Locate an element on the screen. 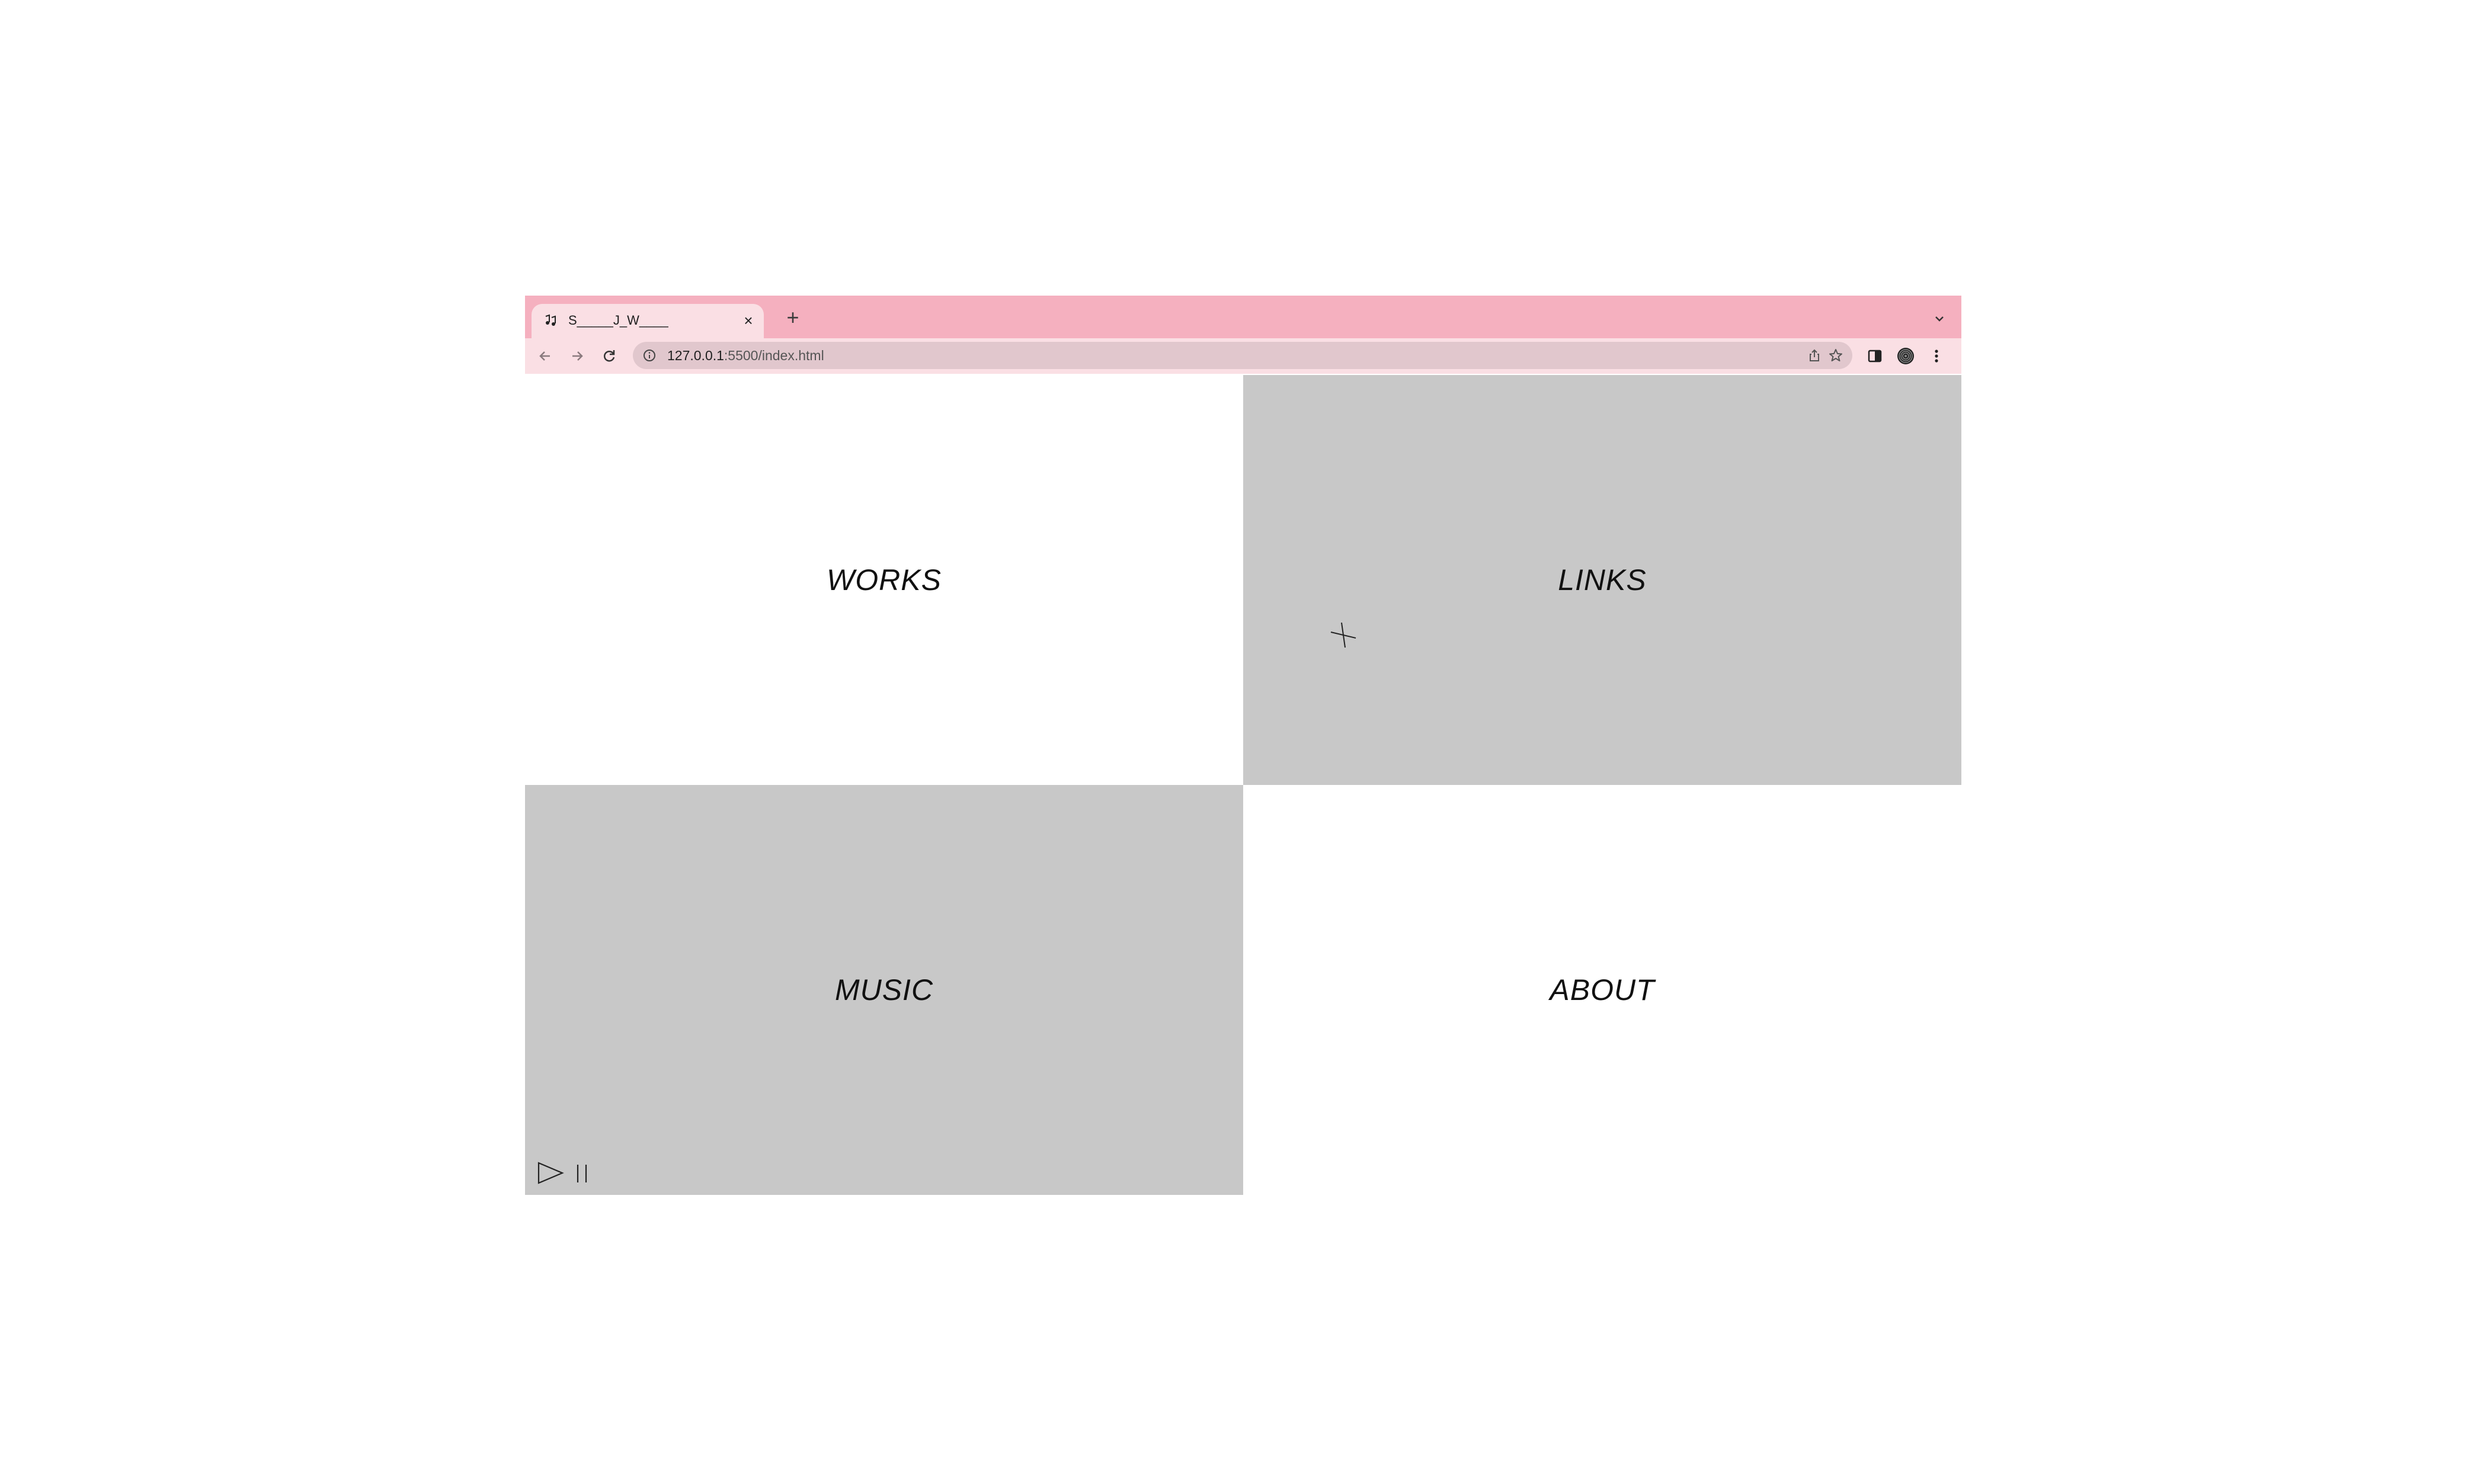 The width and height of the screenshot is (2468, 1484). pause-icon is located at coordinates (582, 1173).